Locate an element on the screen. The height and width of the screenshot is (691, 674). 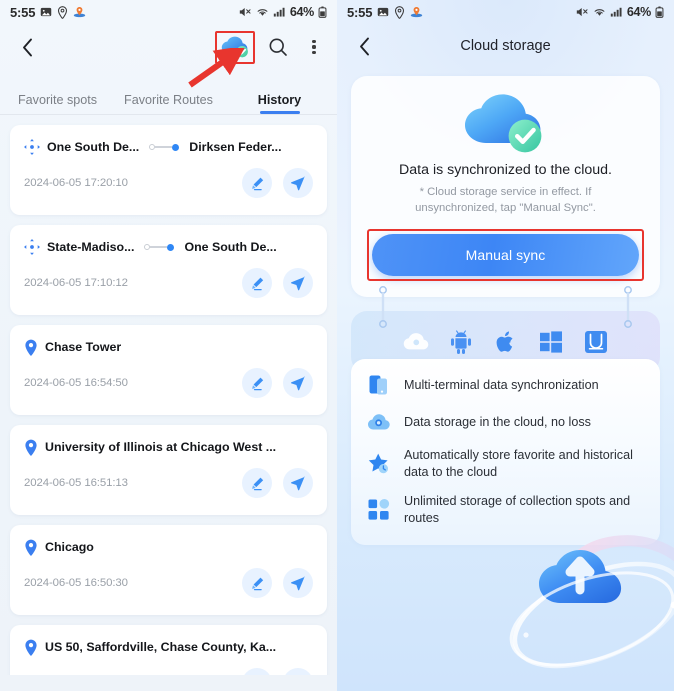
history-tab-bar: Favorite spots Favorite Routes History is located at coordinates (168, 96).